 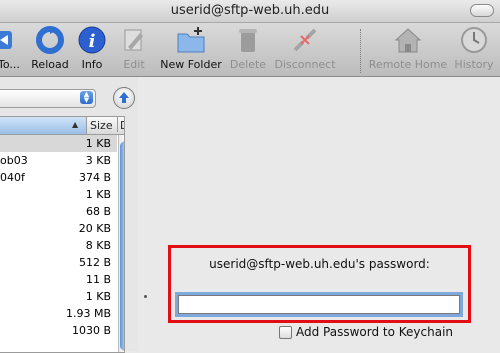 What do you see at coordinates (408, 64) in the screenshot?
I see `toolbar-remote-home-label: Remote Home` at bounding box center [408, 64].